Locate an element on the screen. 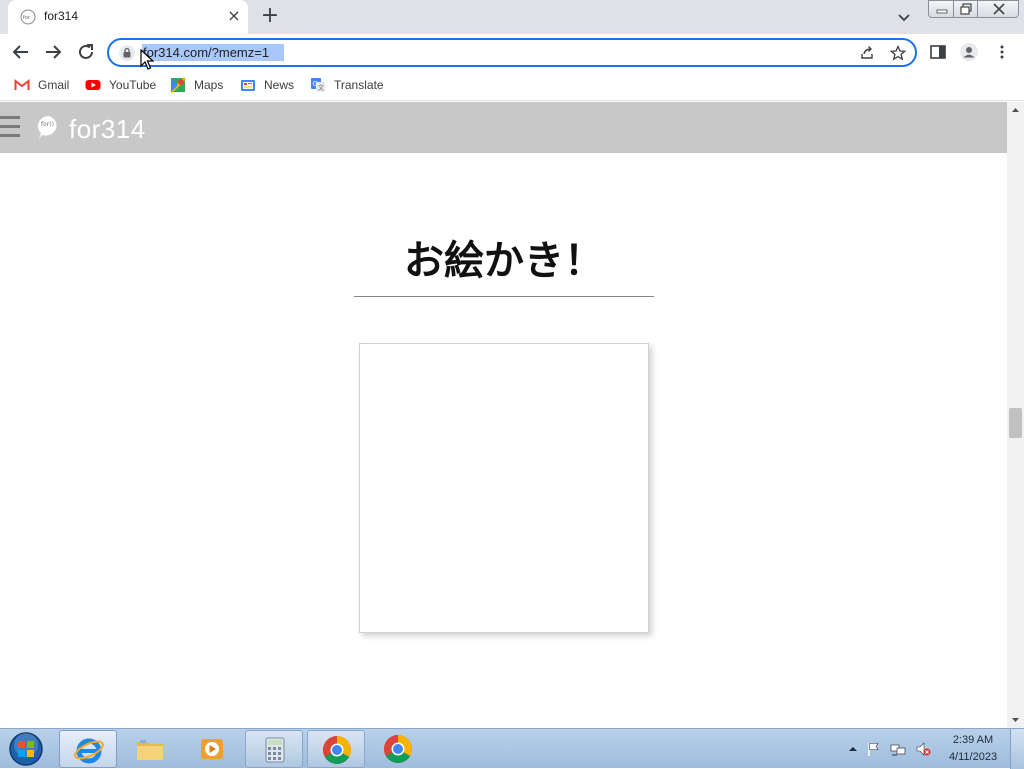 The image size is (1024, 769). taskbar-file-explorer is located at coordinates (150, 749).